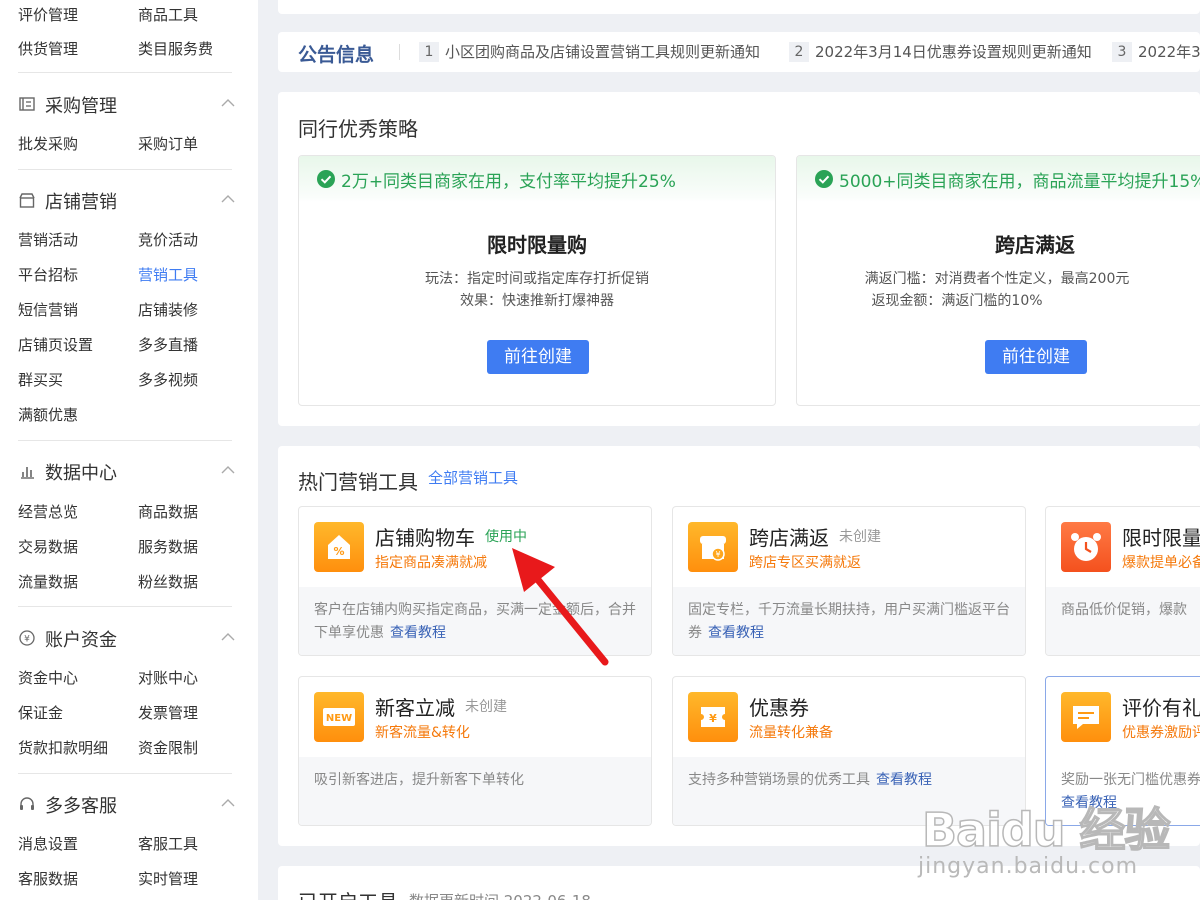  What do you see at coordinates (168, 143) in the screenshot?
I see `sidebar-item-purchase-orders: 采购订单` at bounding box center [168, 143].